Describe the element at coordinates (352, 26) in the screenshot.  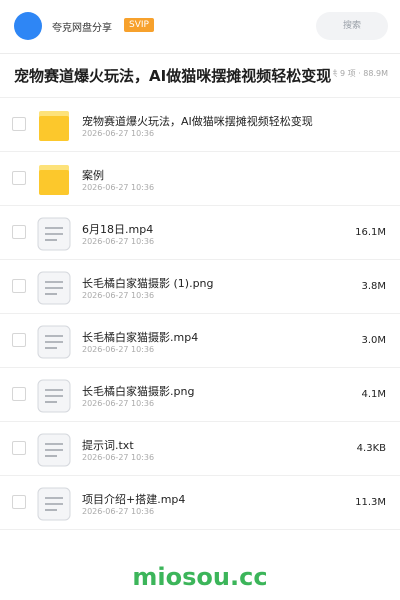
I see `search-button: 搜索` at that location.